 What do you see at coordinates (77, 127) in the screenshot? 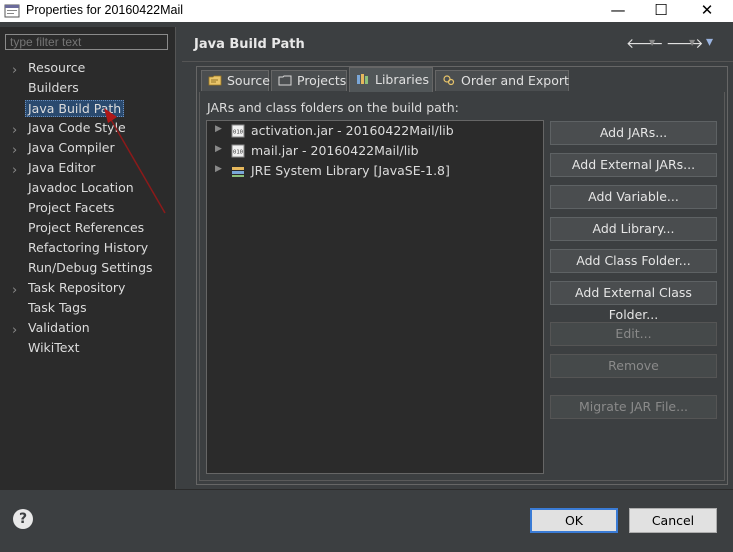
I see `sidebar-item-java-code-style: Java Code Style` at bounding box center [77, 127].